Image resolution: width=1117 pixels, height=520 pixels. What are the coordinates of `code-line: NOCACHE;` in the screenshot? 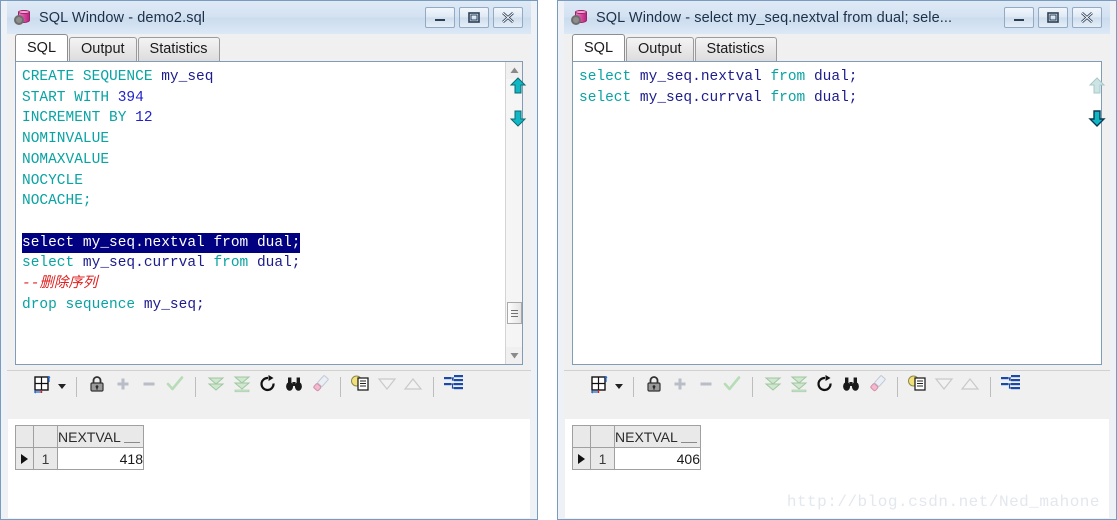 It's located at (272, 201).